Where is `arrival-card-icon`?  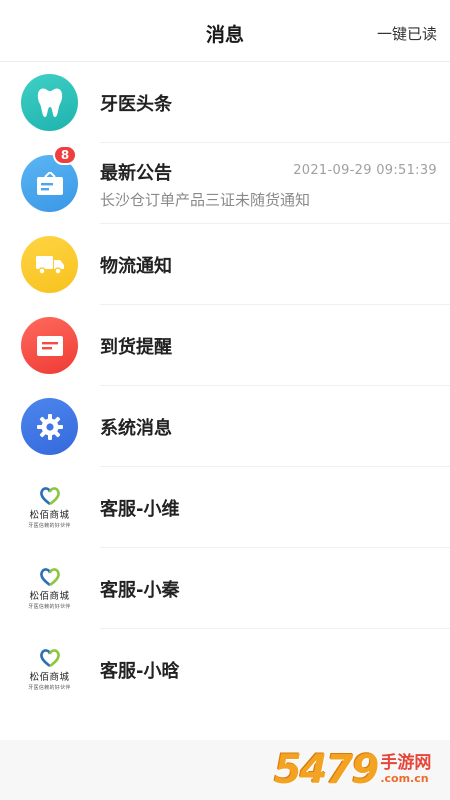
arrival-card-icon is located at coordinates (49, 345).